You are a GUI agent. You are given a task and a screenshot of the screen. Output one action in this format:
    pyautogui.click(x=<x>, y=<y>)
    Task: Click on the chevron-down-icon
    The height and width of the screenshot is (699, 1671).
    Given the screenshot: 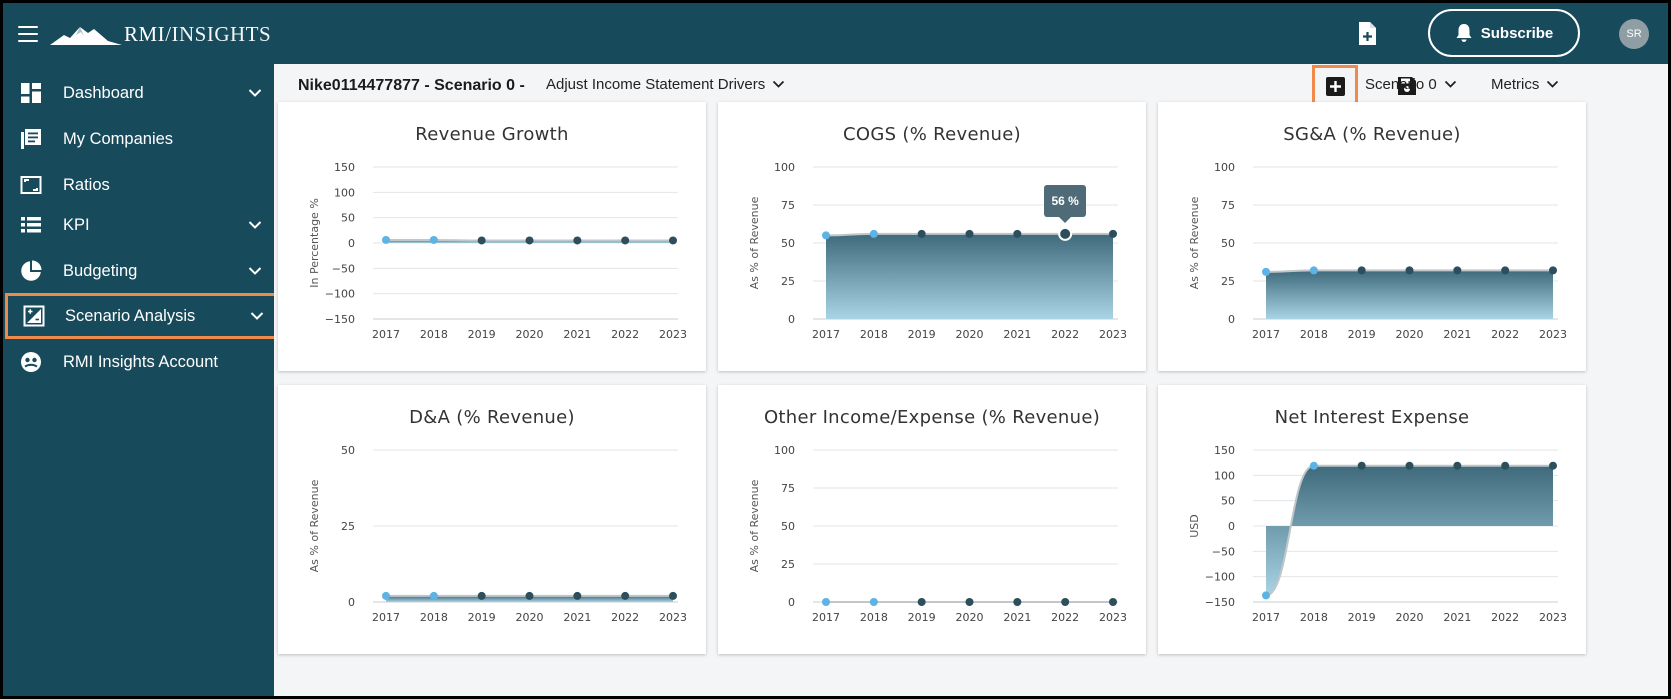 What is the action you would take?
    pyautogui.click(x=779, y=84)
    